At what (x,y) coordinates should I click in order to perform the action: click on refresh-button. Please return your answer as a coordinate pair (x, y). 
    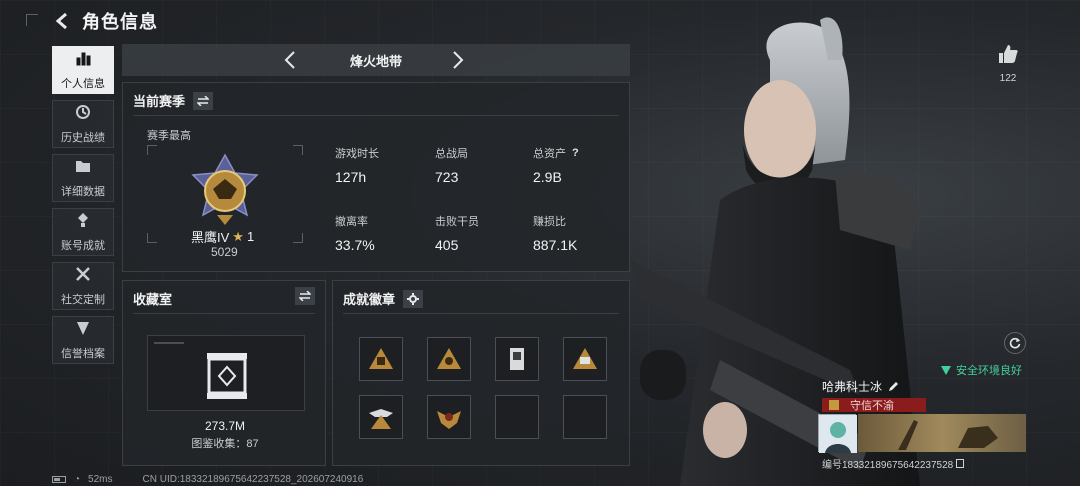
    Looking at the image, I should click on (1015, 343).